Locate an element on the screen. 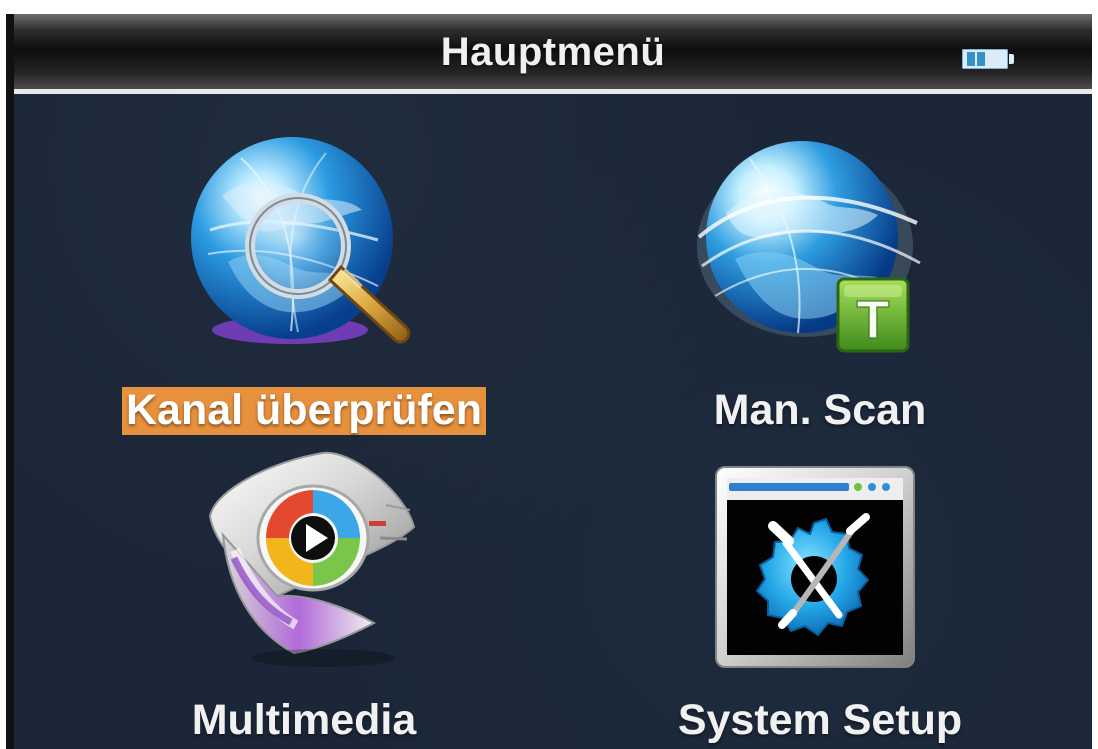 This screenshot has height=749, width=1098. selected-menu-label: Kanal überprüfen is located at coordinates (304, 411).